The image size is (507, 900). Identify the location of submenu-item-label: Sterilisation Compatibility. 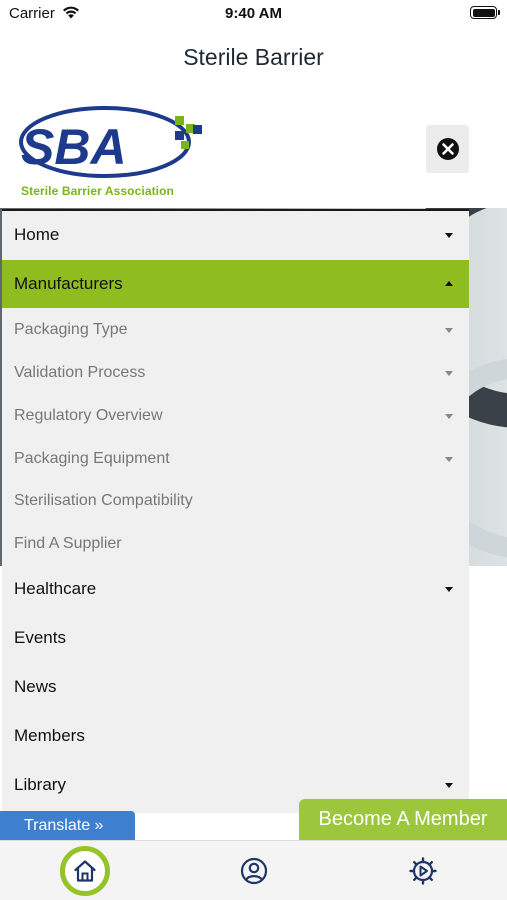
(103, 500).